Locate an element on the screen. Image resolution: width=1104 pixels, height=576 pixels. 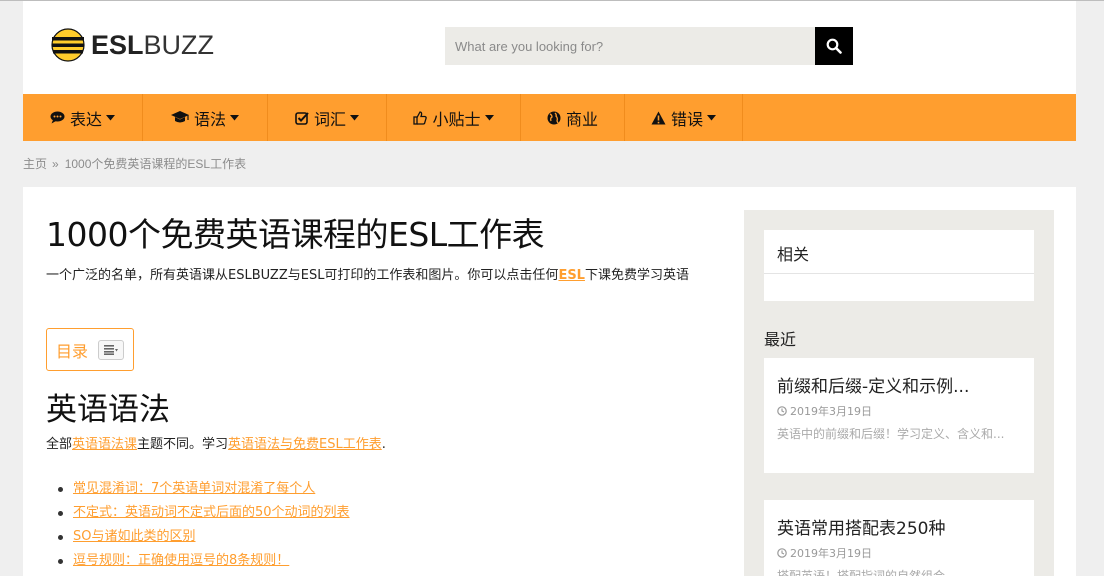
lesson-link: 逗号规则：正确使用逗号的8条规则！ is located at coordinates (181, 561).